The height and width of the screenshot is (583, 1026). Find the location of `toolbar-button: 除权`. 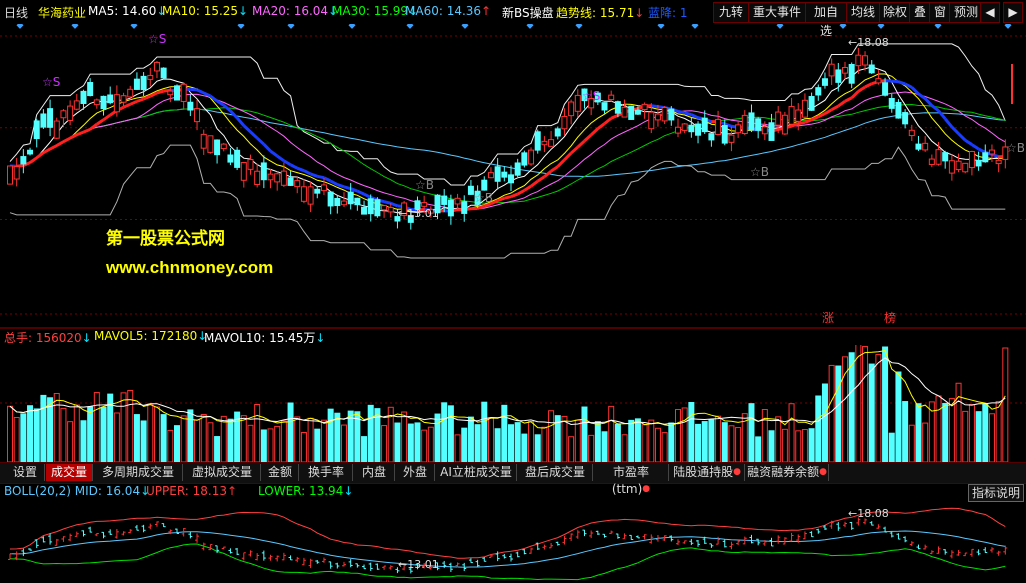

toolbar-button: 除权 is located at coordinates (895, 12).